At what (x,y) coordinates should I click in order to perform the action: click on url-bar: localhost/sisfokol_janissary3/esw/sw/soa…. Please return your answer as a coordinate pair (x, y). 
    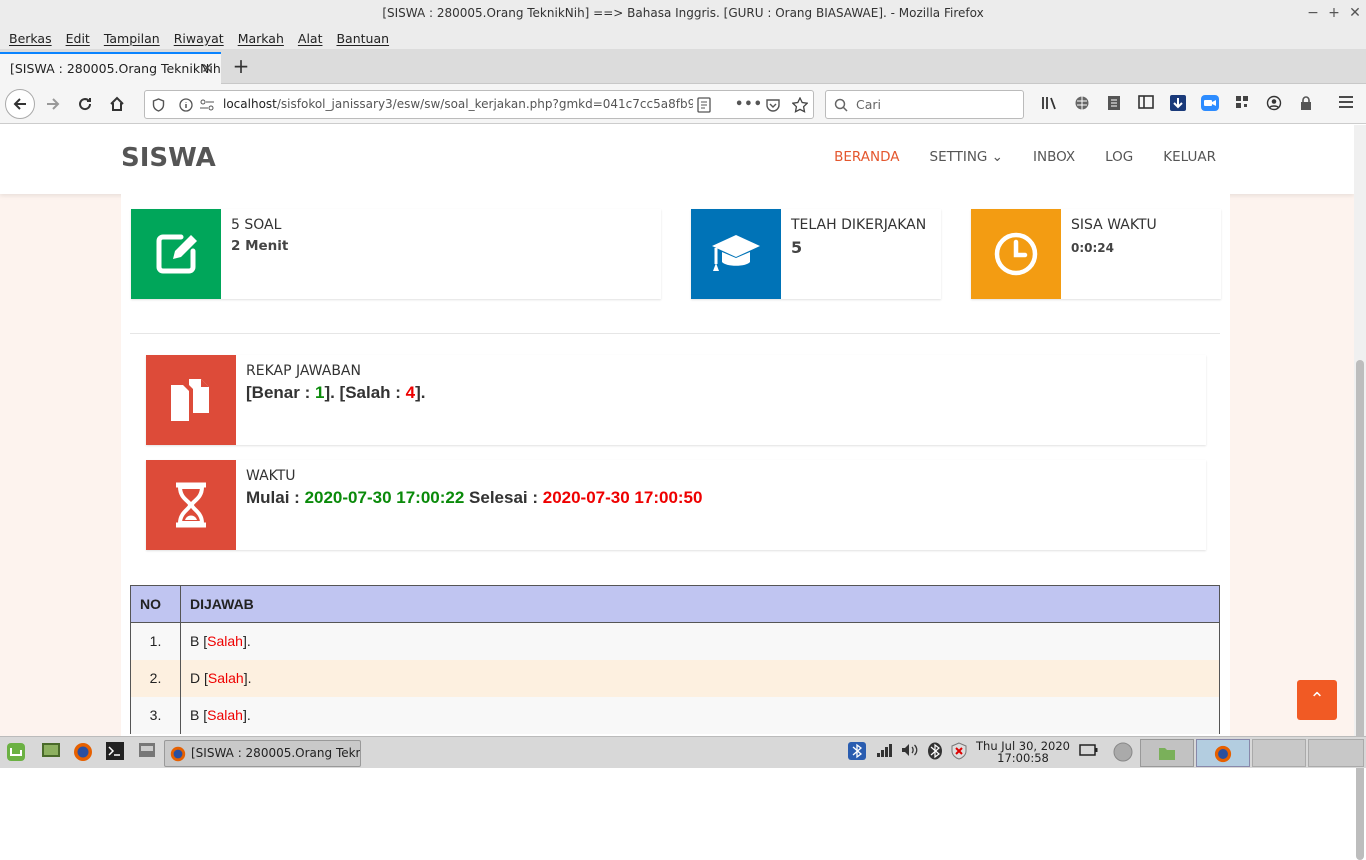
    Looking at the image, I should click on (479, 104).